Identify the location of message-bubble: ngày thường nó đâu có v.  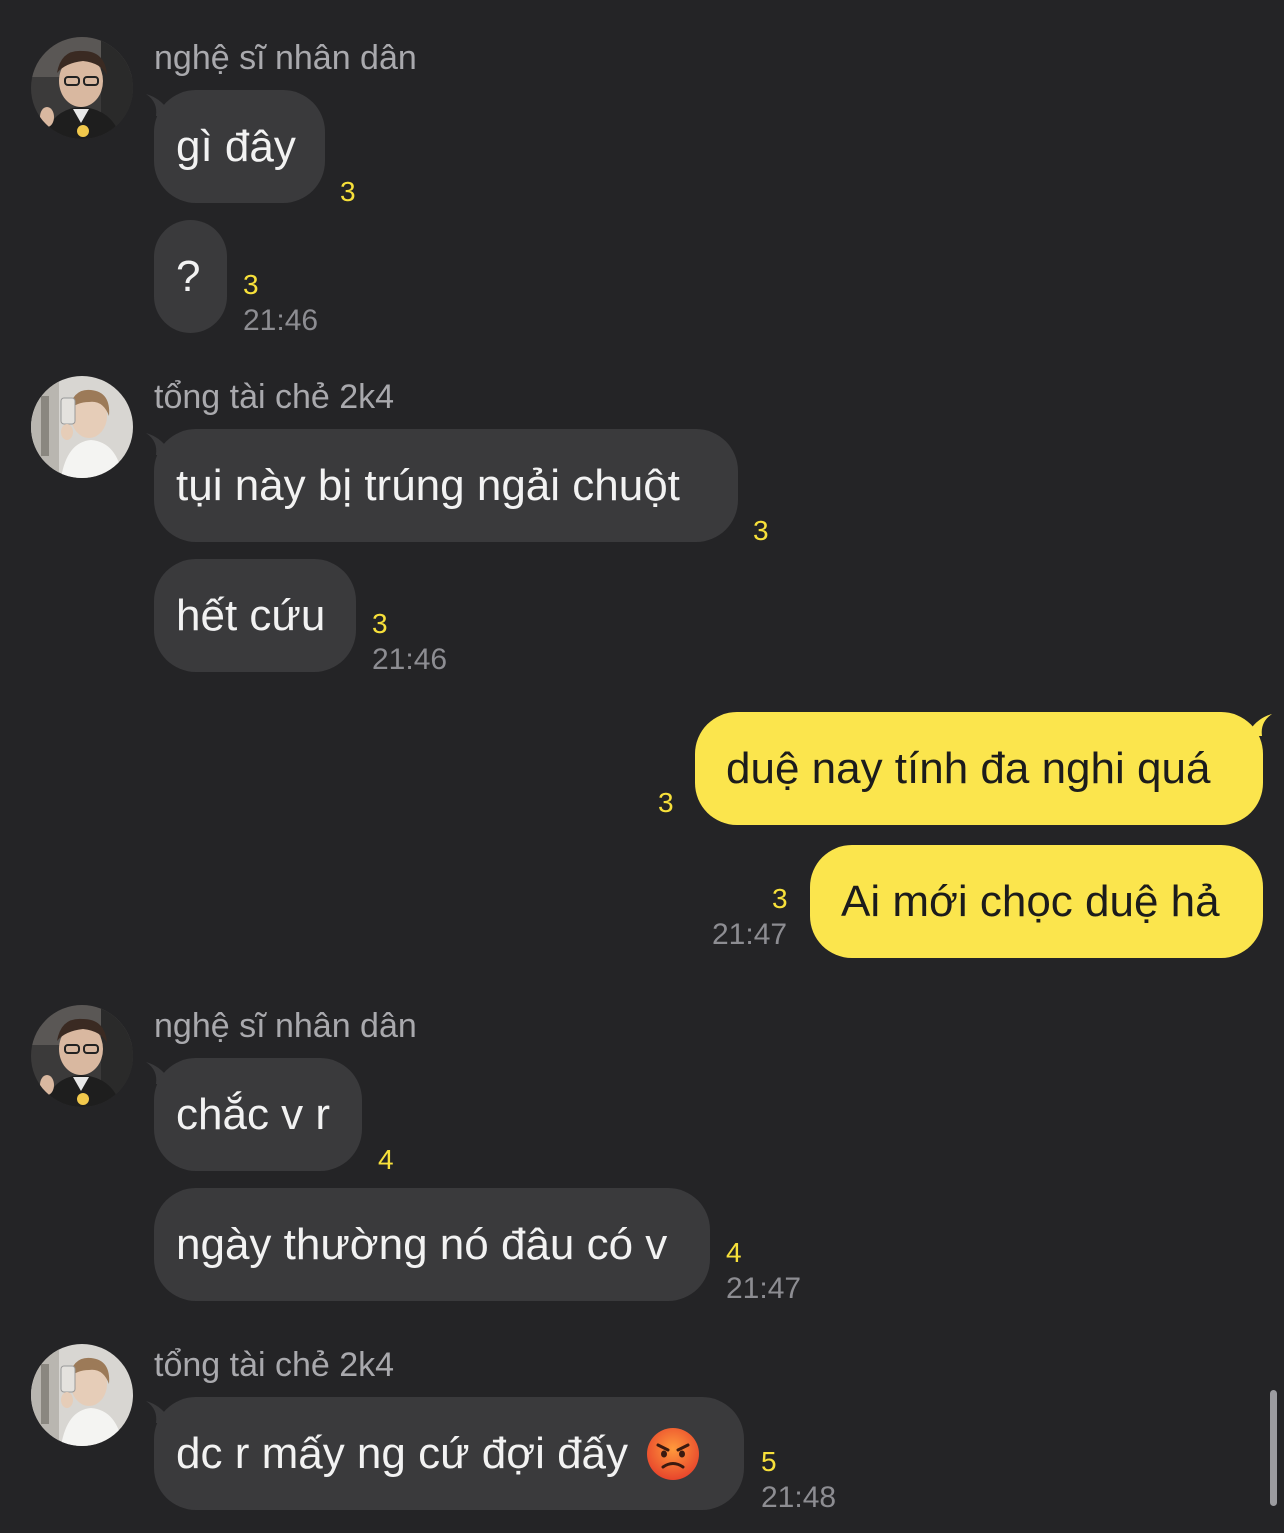
(432, 1244).